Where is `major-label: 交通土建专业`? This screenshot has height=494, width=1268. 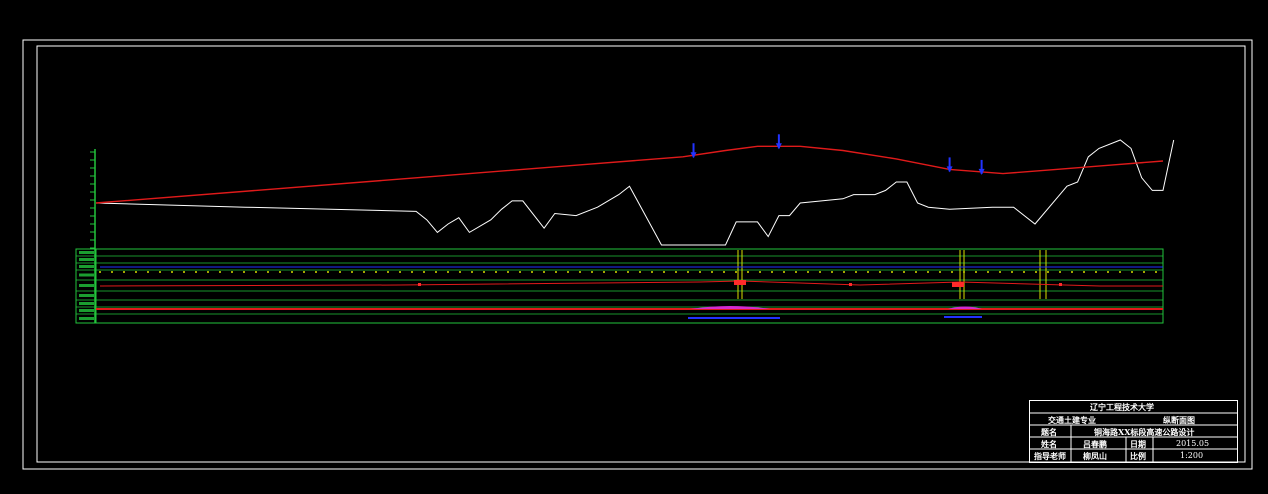 major-label: 交通土建专业 is located at coordinates (1072, 420).